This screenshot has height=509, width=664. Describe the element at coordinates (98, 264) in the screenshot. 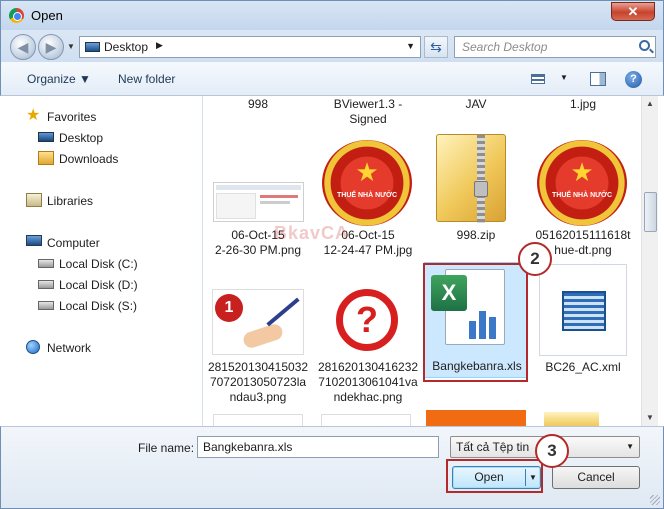

I see `sidebar-item-label: Local Disk (C:)` at that location.